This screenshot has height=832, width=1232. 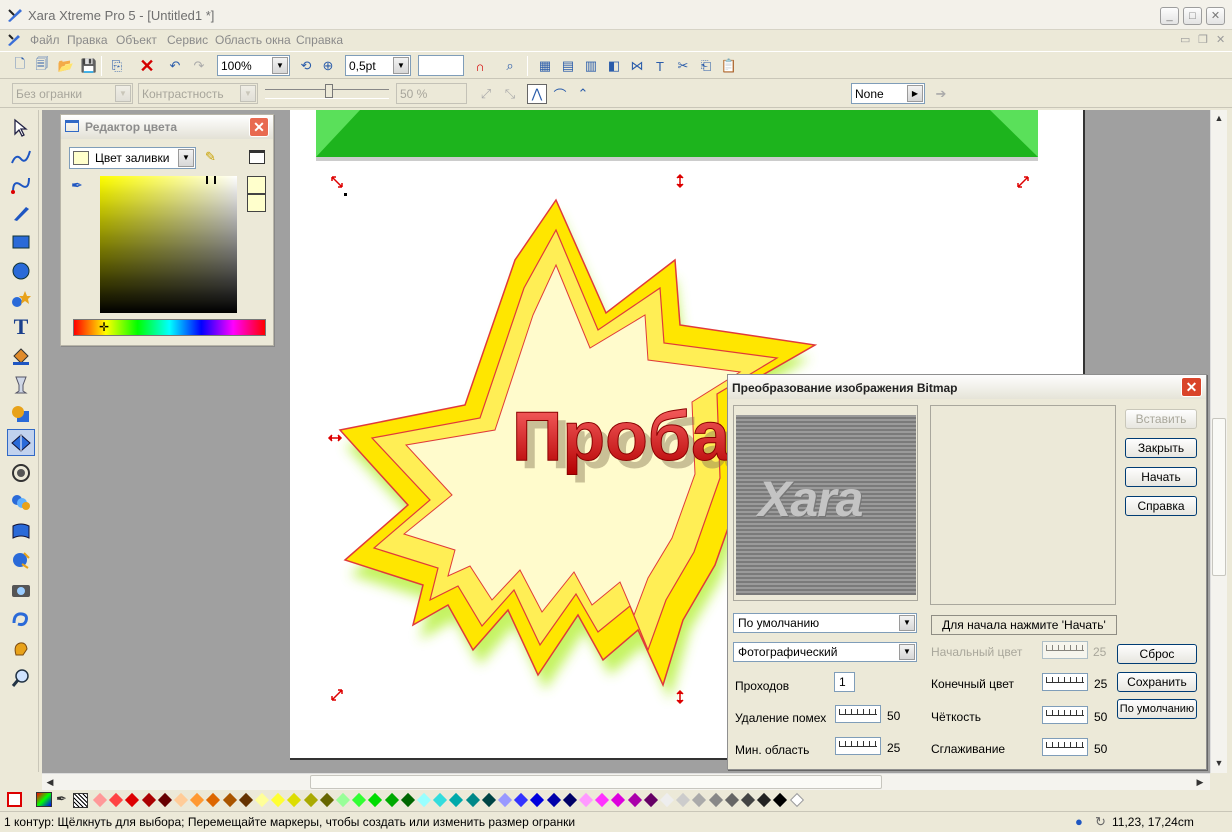 I want to click on new-template-icon: 🗐, so click(x=42, y=66).